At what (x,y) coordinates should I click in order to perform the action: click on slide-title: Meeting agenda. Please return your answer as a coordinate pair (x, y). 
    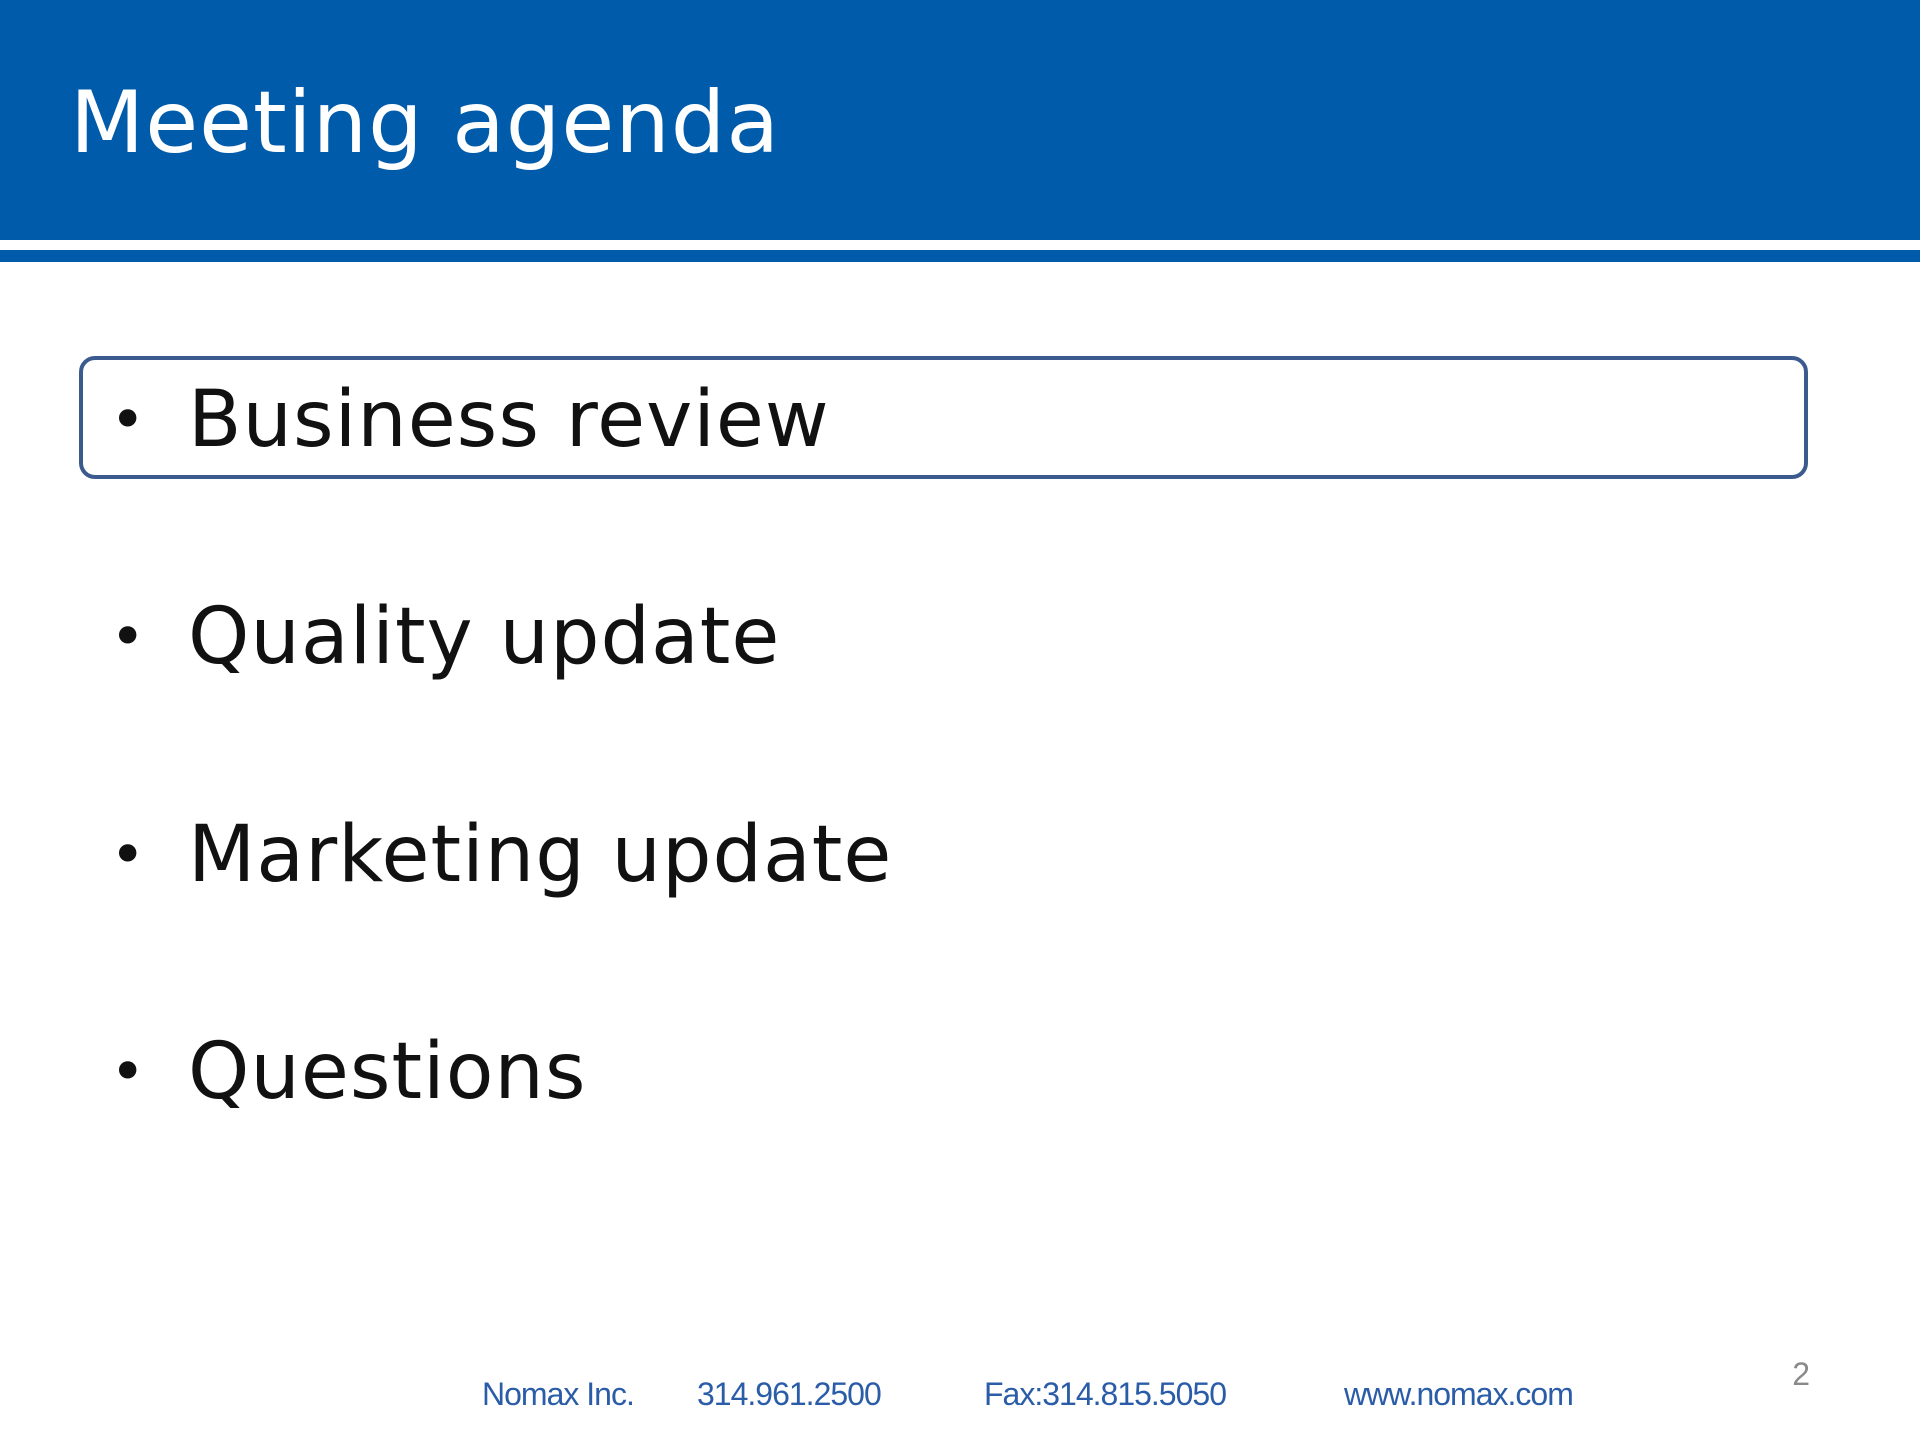
    Looking at the image, I should click on (425, 123).